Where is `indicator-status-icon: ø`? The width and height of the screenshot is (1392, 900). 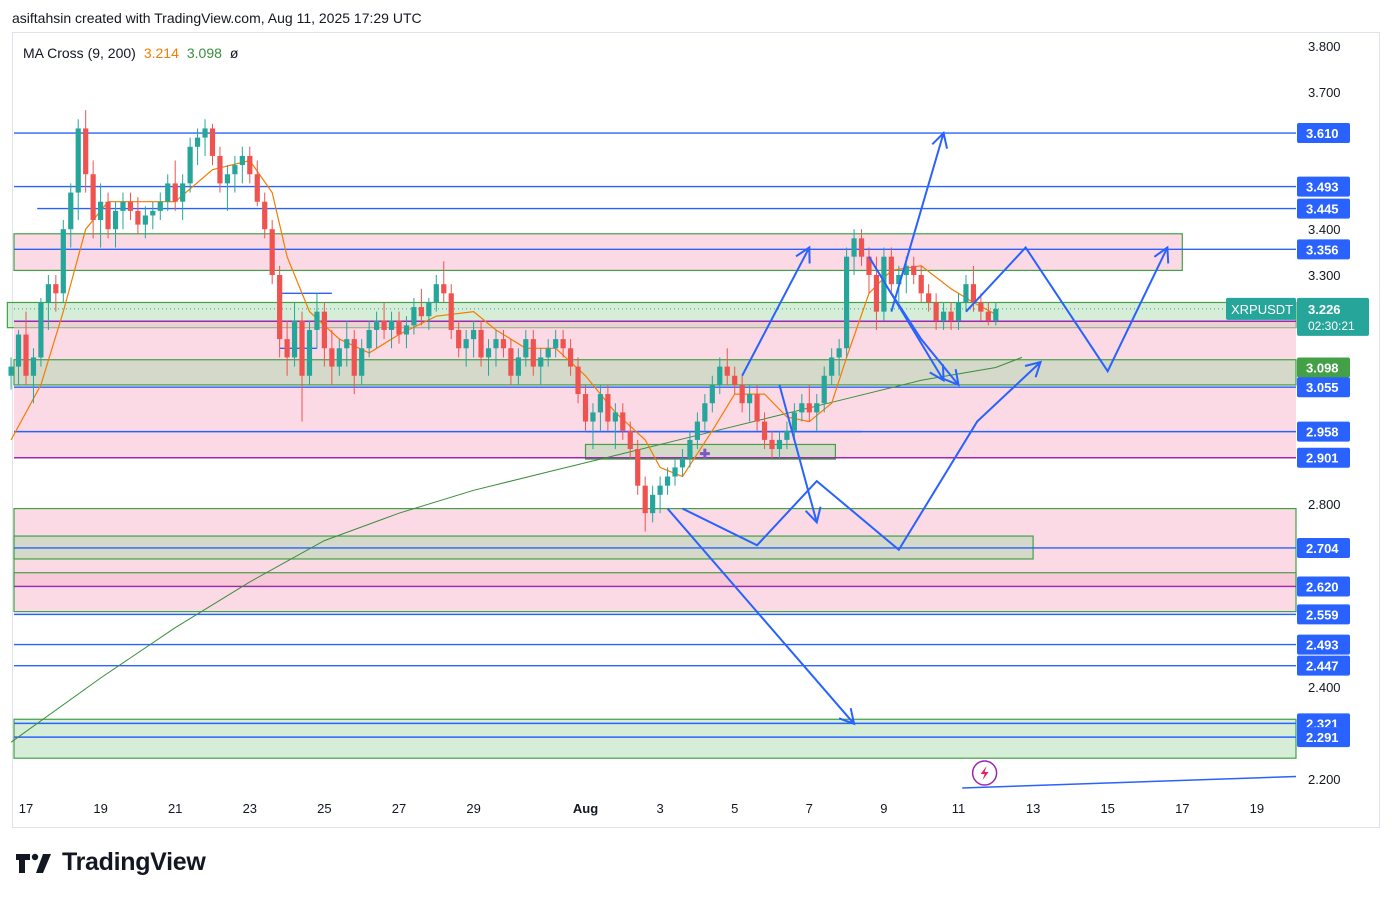
indicator-status-icon: ø is located at coordinates (234, 53).